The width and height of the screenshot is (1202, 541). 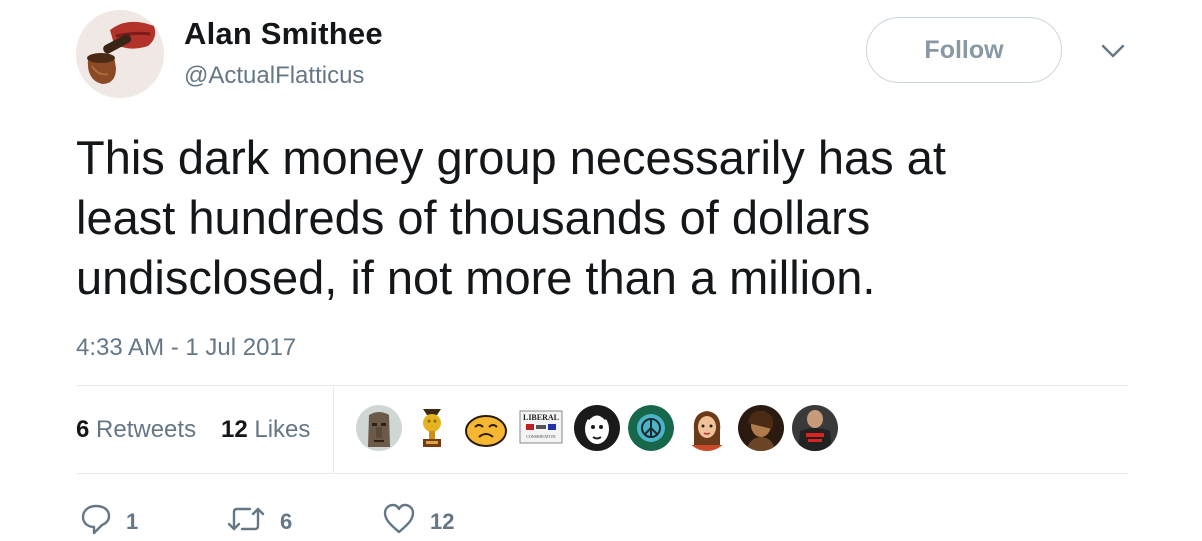 What do you see at coordinates (186, 348) in the screenshot?
I see `tweet-timestamp: 4:33 AM - 1 Jul 2017` at bounding box center [186, 348].